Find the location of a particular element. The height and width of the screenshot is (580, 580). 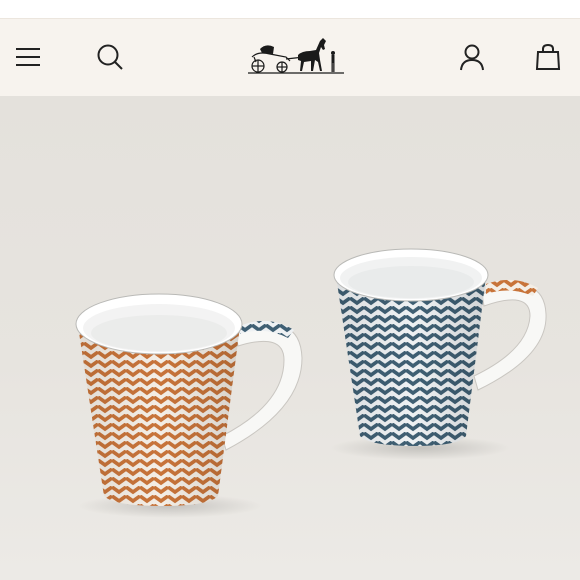

shopping-bag-button is located at coordinates (548, 57).